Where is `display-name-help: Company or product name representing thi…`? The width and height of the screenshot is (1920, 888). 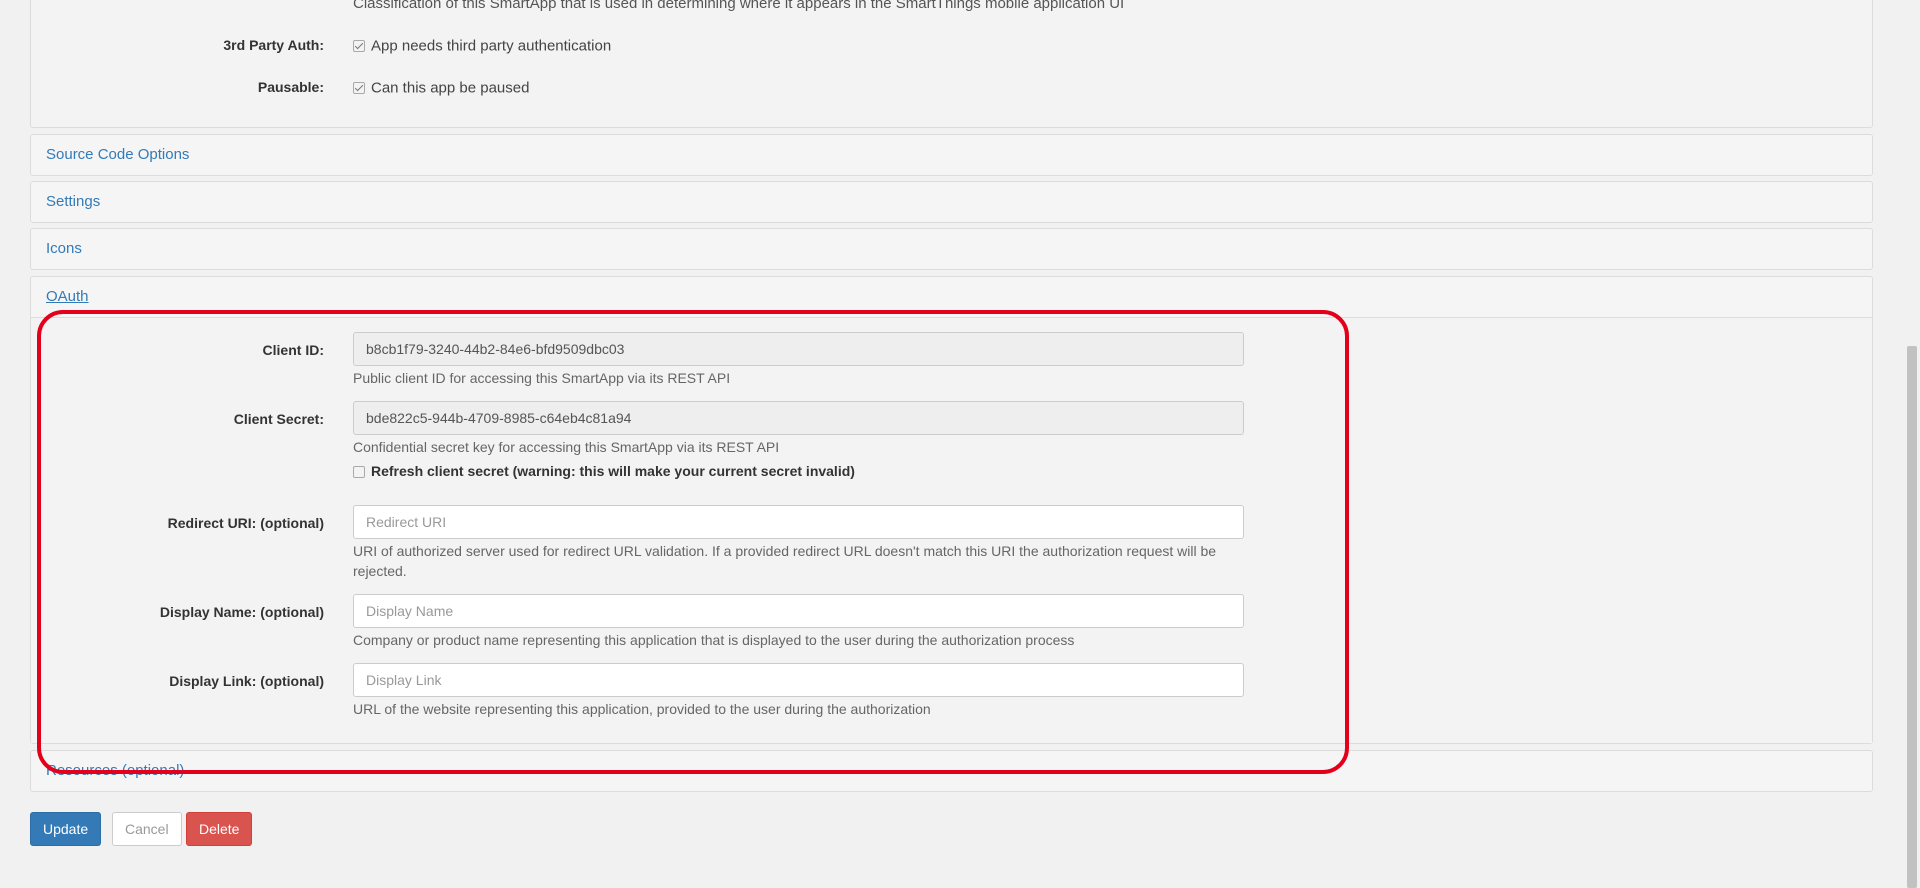 display-name-help: Company or product name representing thi… is located at coordinates (714, 640).